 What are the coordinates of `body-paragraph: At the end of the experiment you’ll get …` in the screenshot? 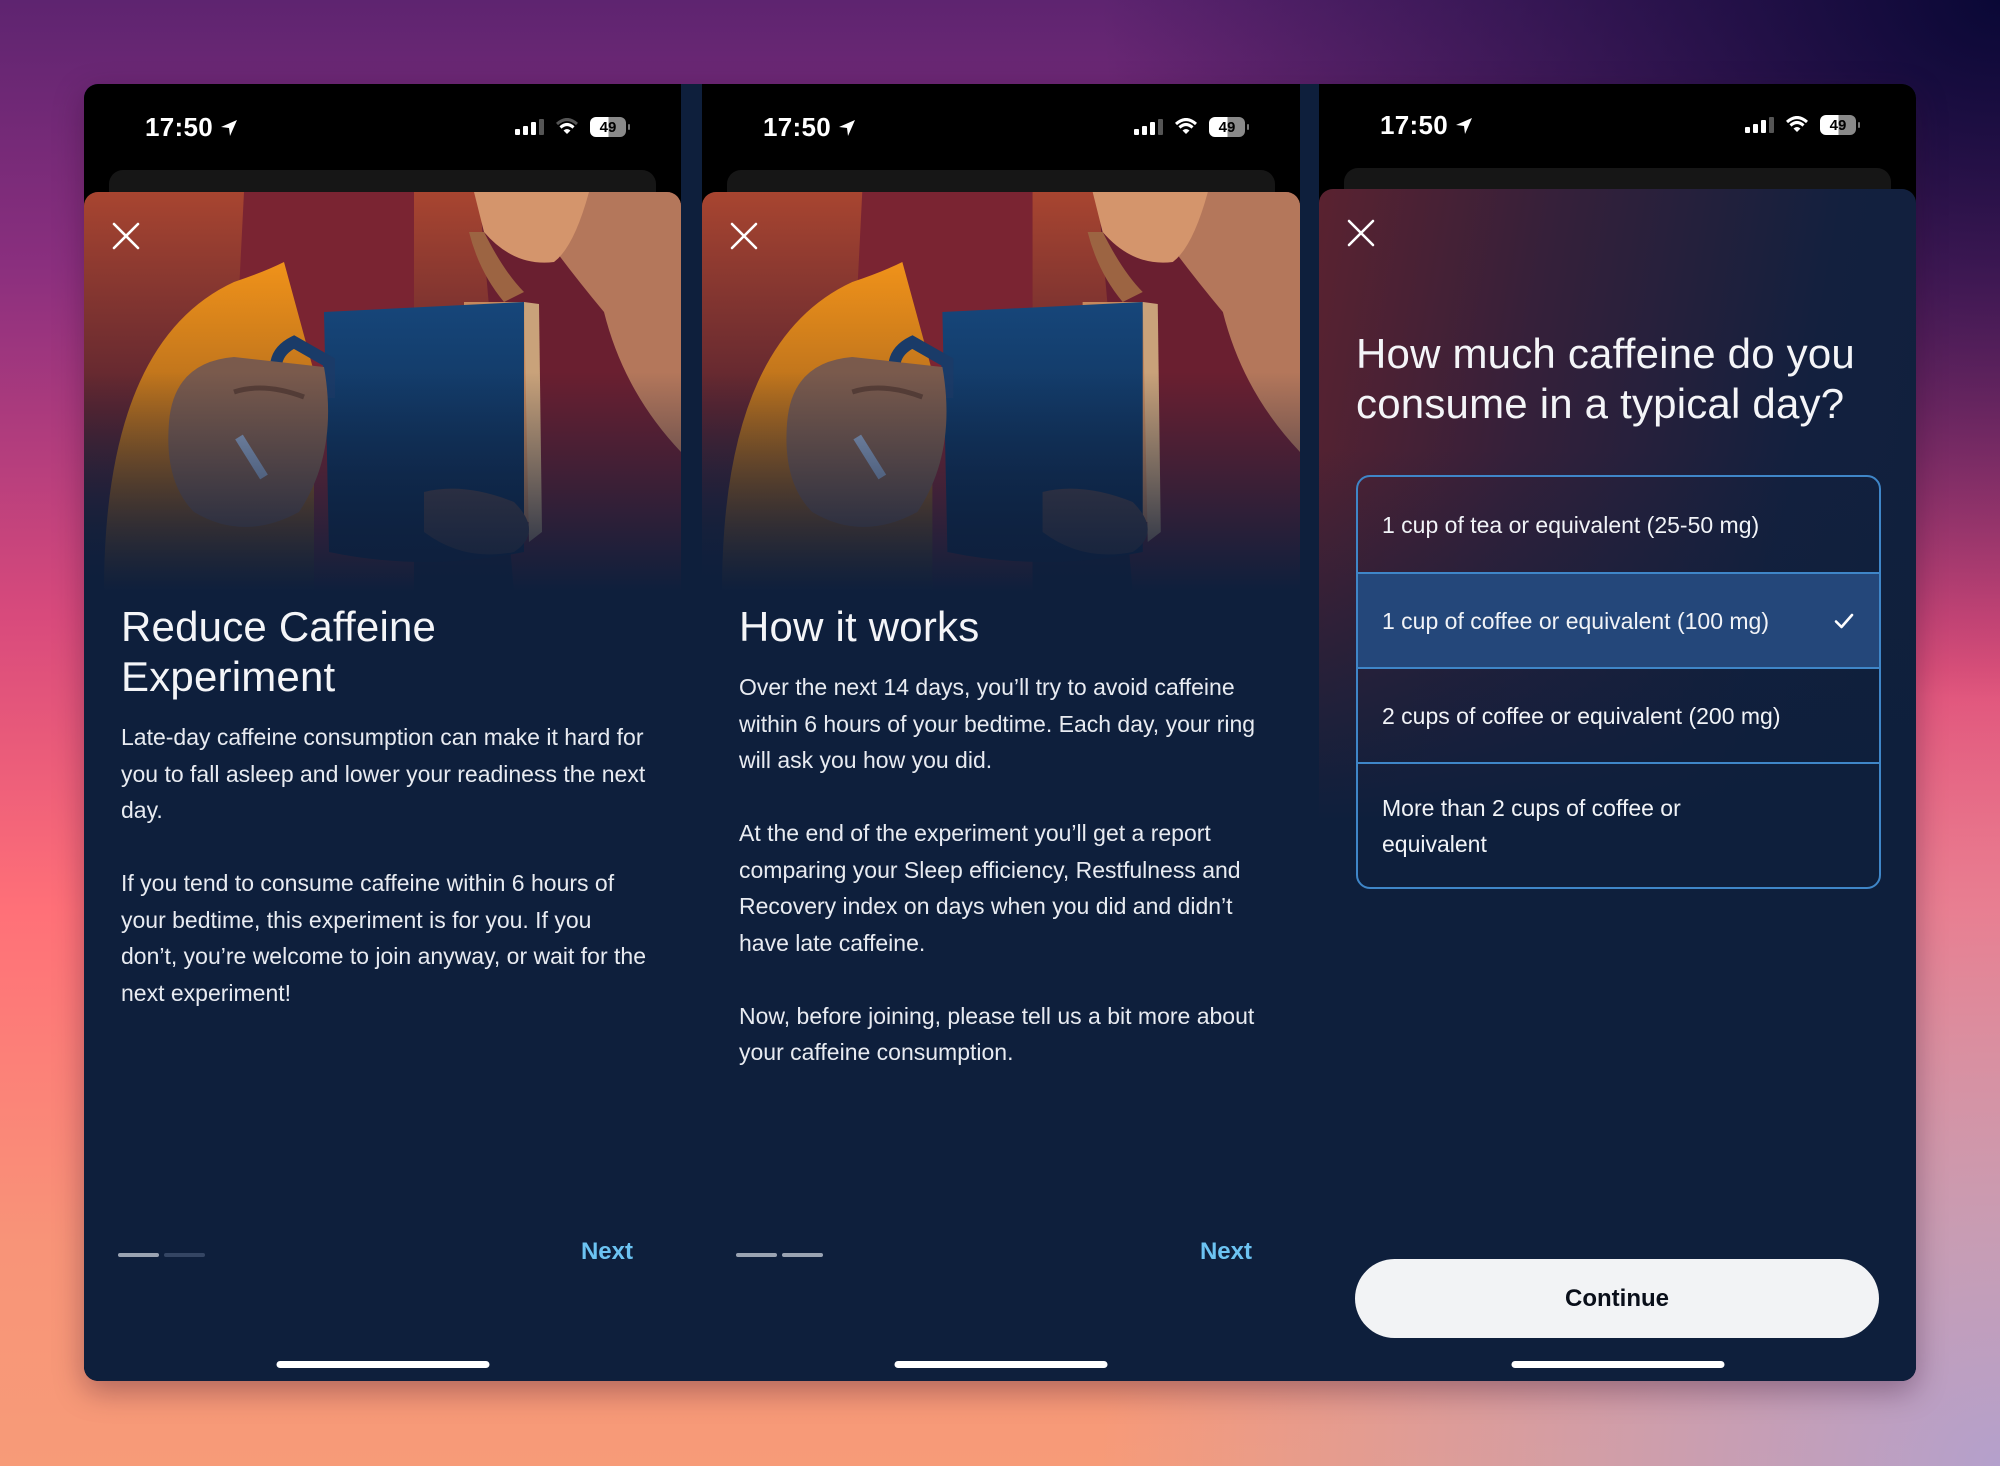 It's located at (990, 888).